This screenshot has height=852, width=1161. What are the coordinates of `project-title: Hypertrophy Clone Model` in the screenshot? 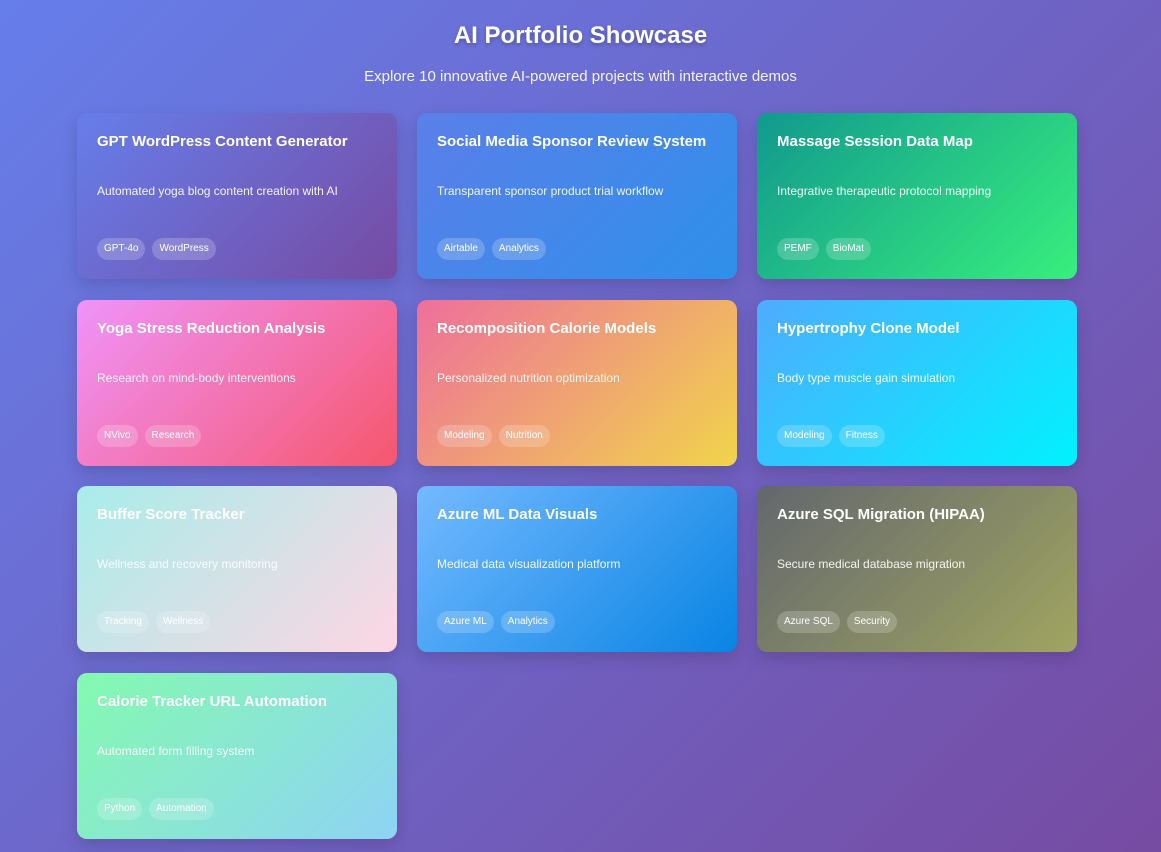 It's located at (868, 328).